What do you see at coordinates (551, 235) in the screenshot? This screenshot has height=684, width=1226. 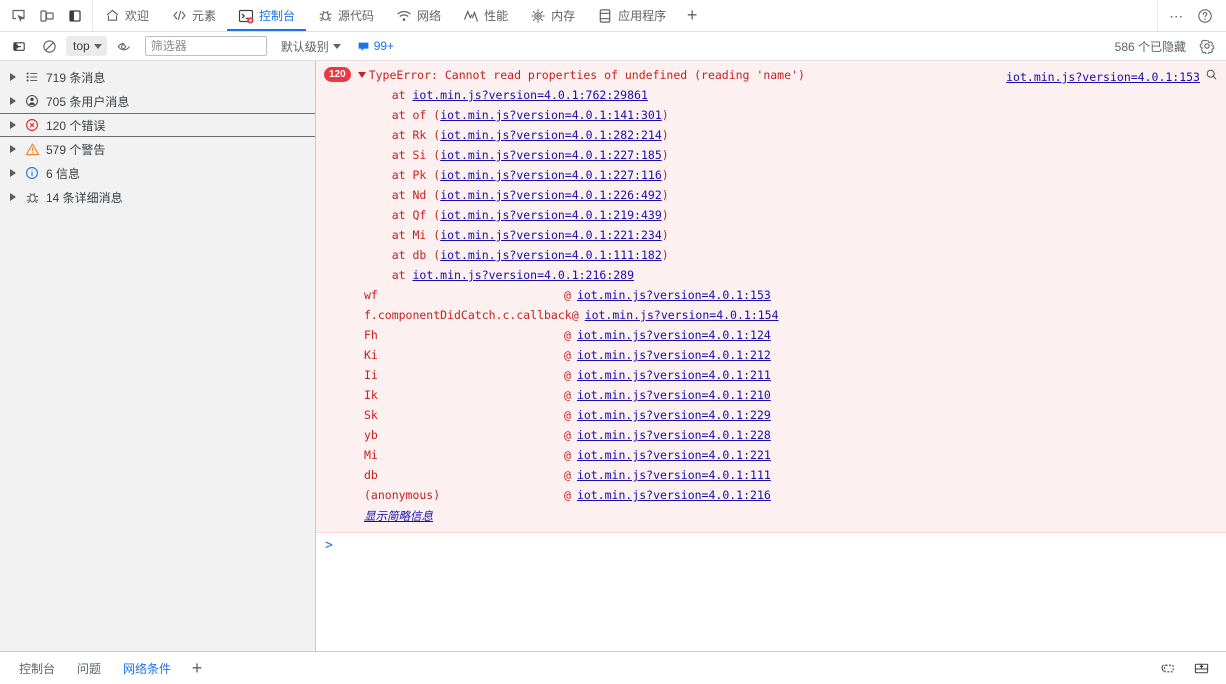 I see `stack-link: iot.min.js?version=4.0.1:221:234` at bounding box center [551, 235].